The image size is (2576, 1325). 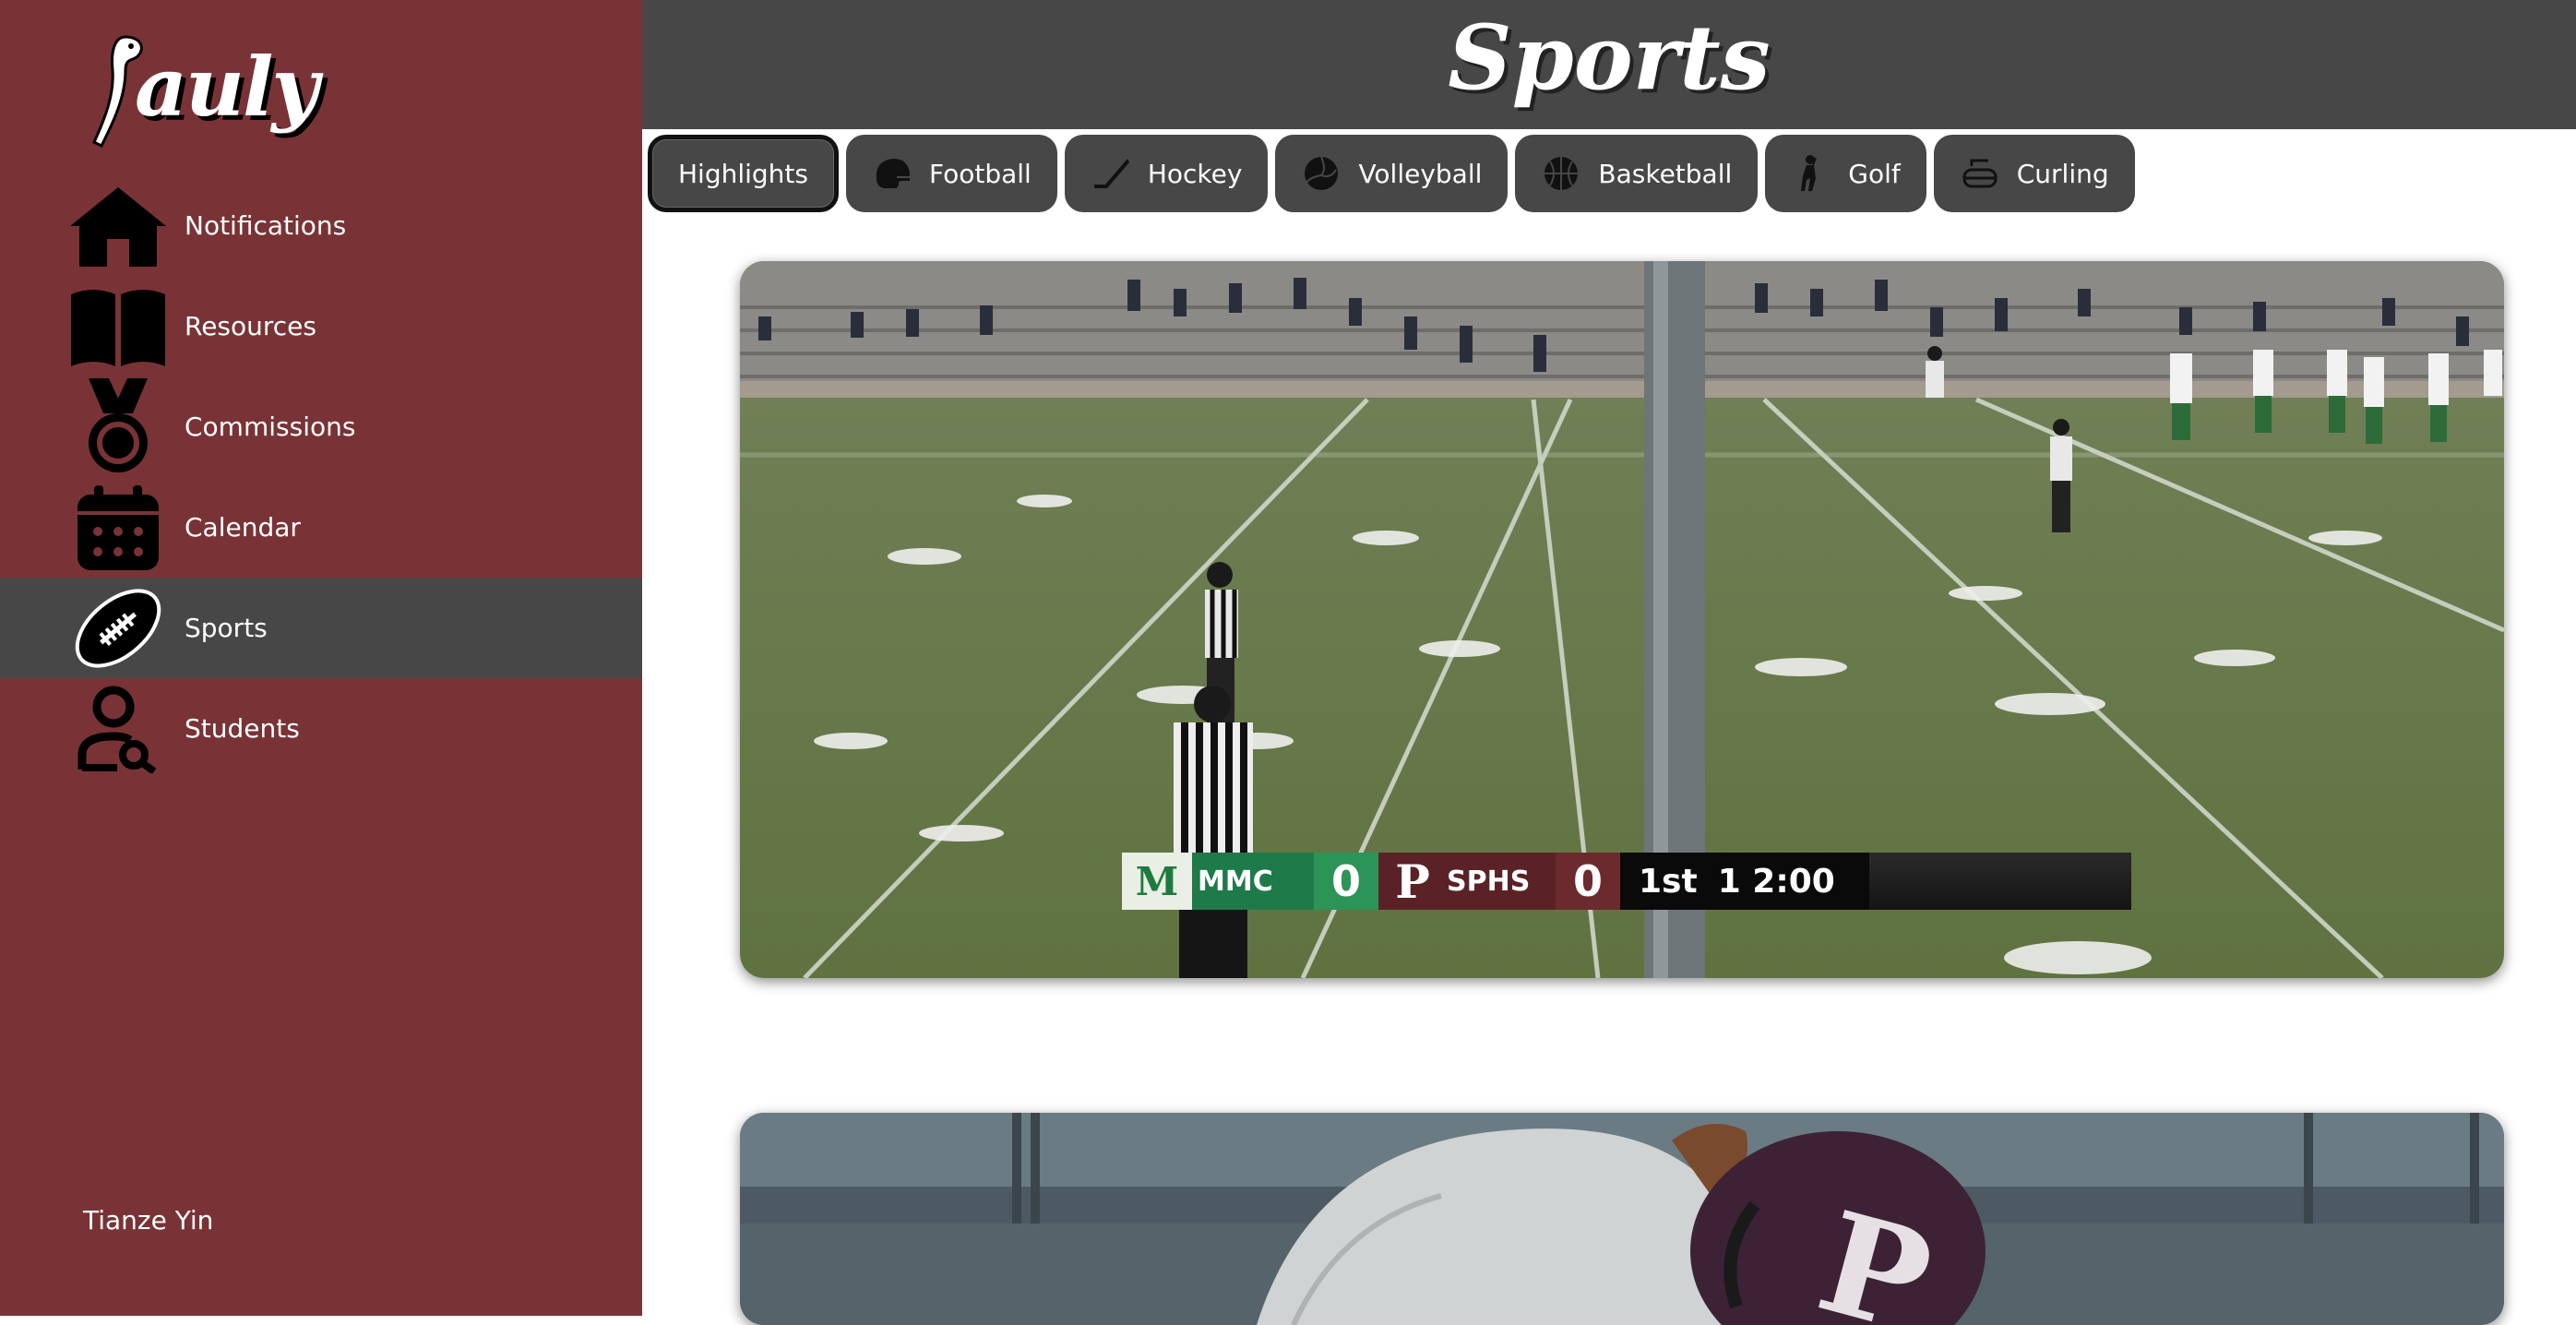 What do you see at coordinates (892, 173) in the screenshot?
I see `football-helmet-icon` at bounding box center [892, 173].